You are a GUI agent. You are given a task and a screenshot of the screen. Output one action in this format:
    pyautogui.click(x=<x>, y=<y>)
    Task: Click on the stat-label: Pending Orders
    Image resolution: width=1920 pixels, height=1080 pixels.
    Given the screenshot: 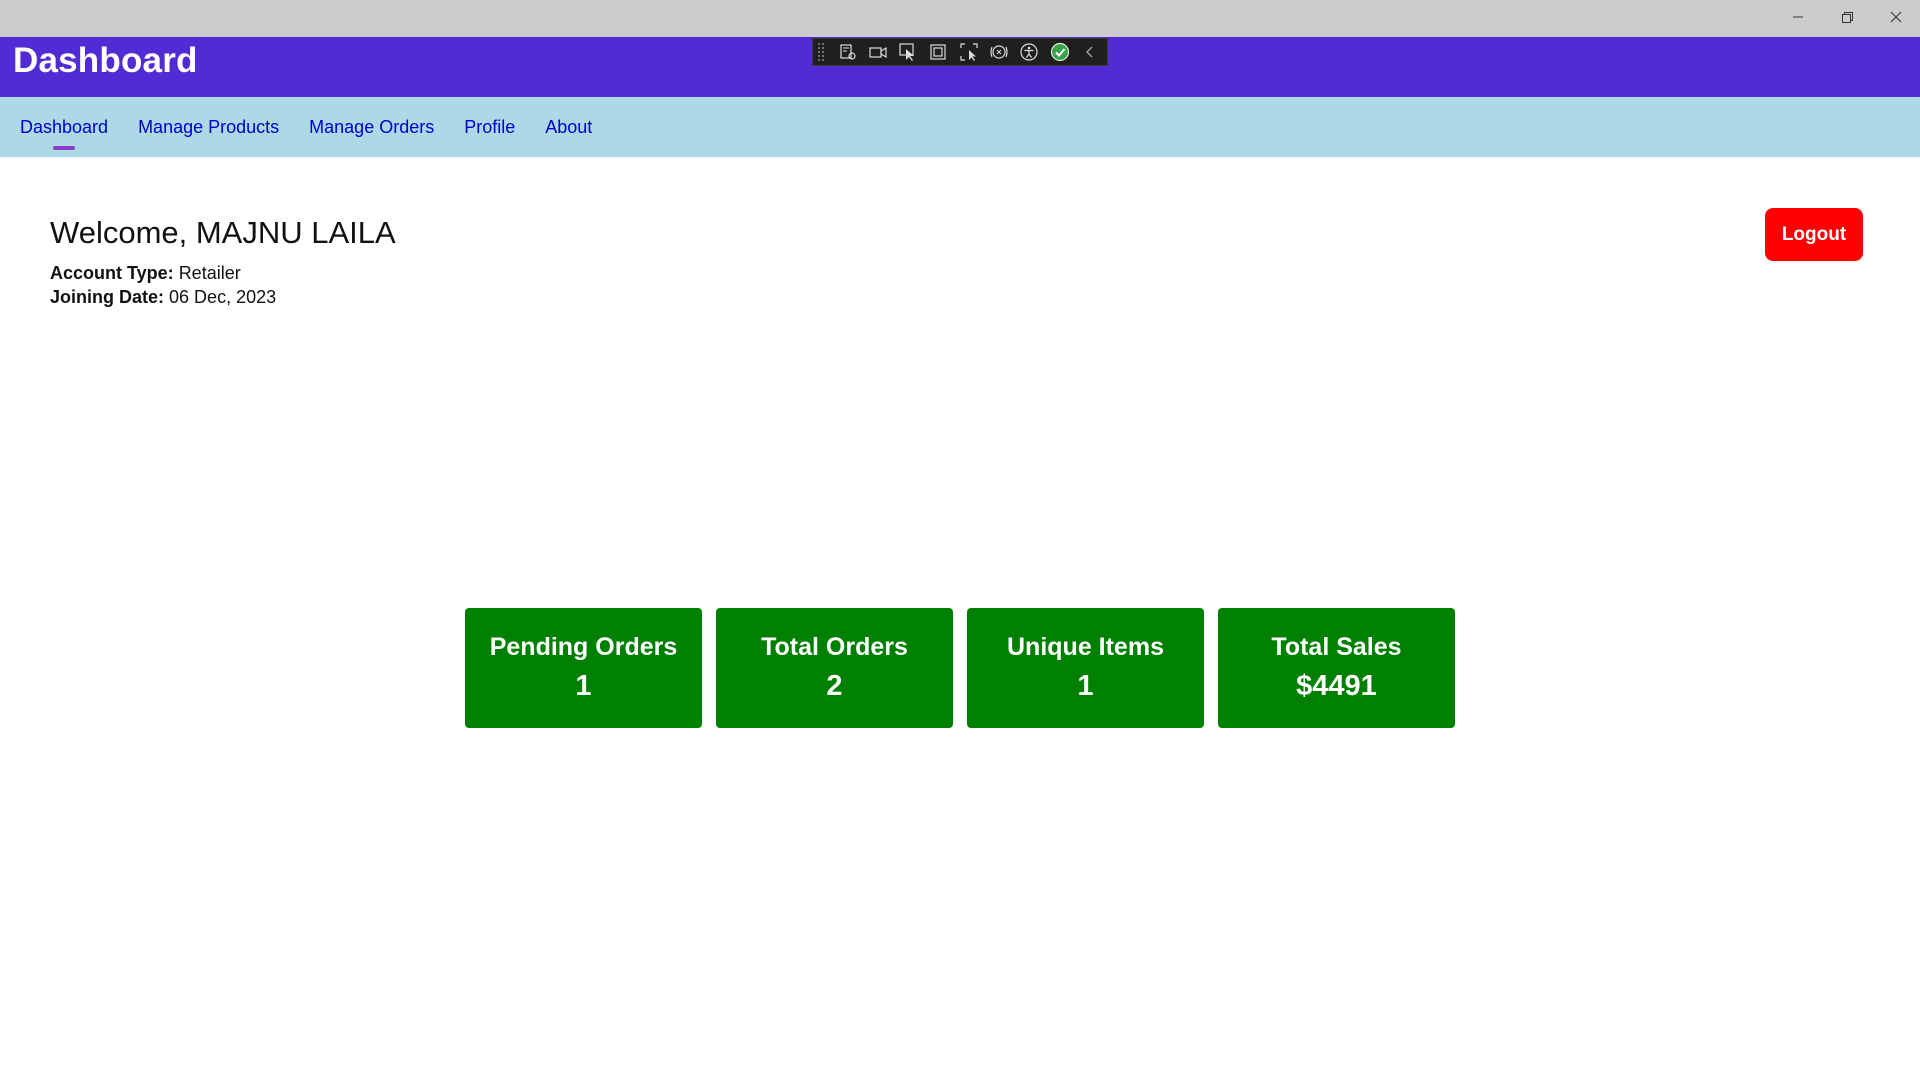 What is the action you would take?
    pyautogui.click(x=583, y=647)
    